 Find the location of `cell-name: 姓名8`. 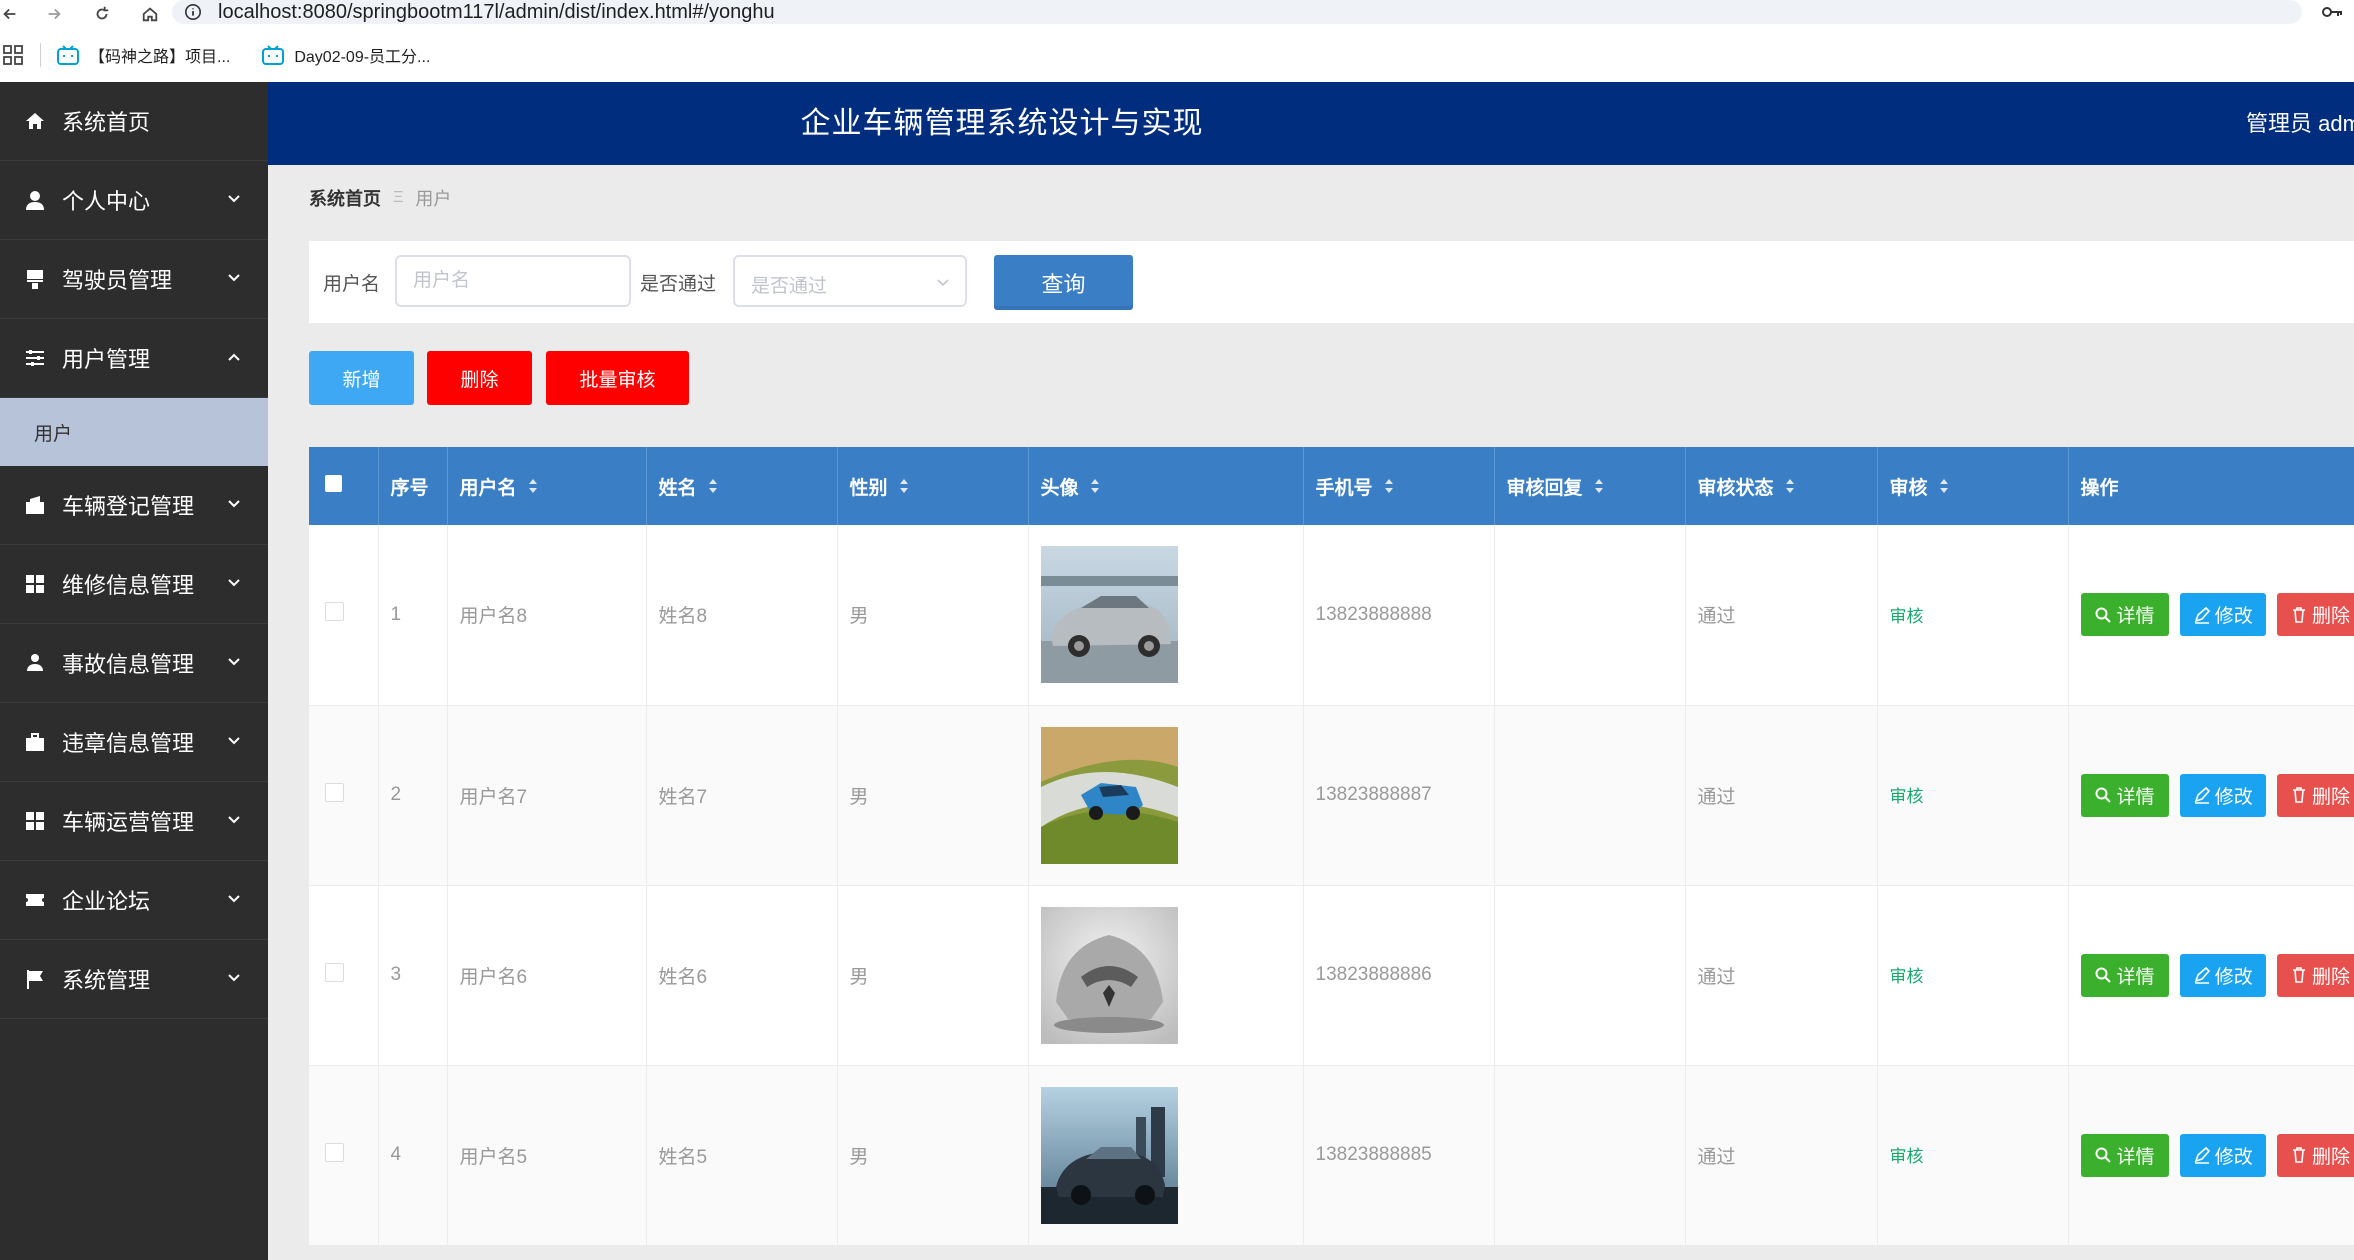

cell-name: 姓名8 is located at coordinates (742, 615).